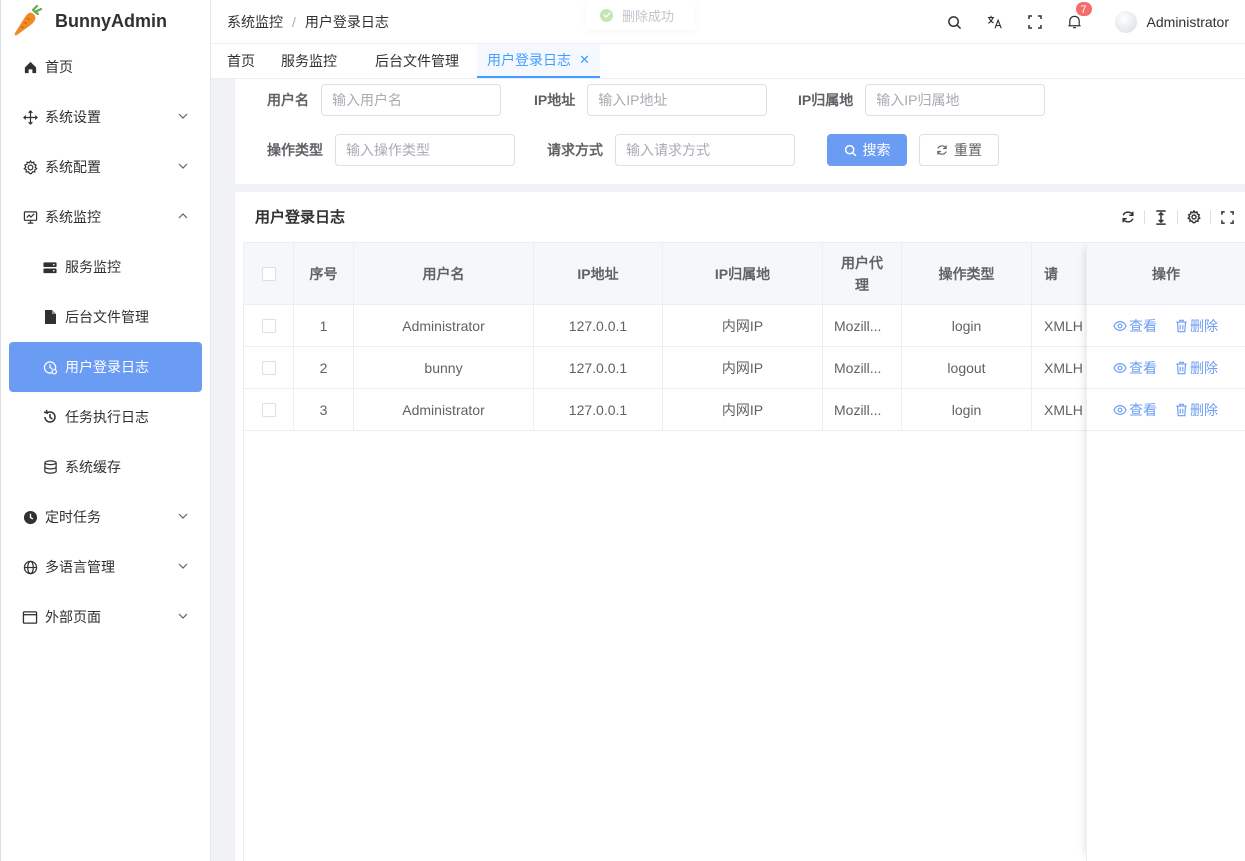 This screenshot has height=861, width=1245. I want to click on sidebar-item-service-monitor: 服务监控, so click(105, 267).